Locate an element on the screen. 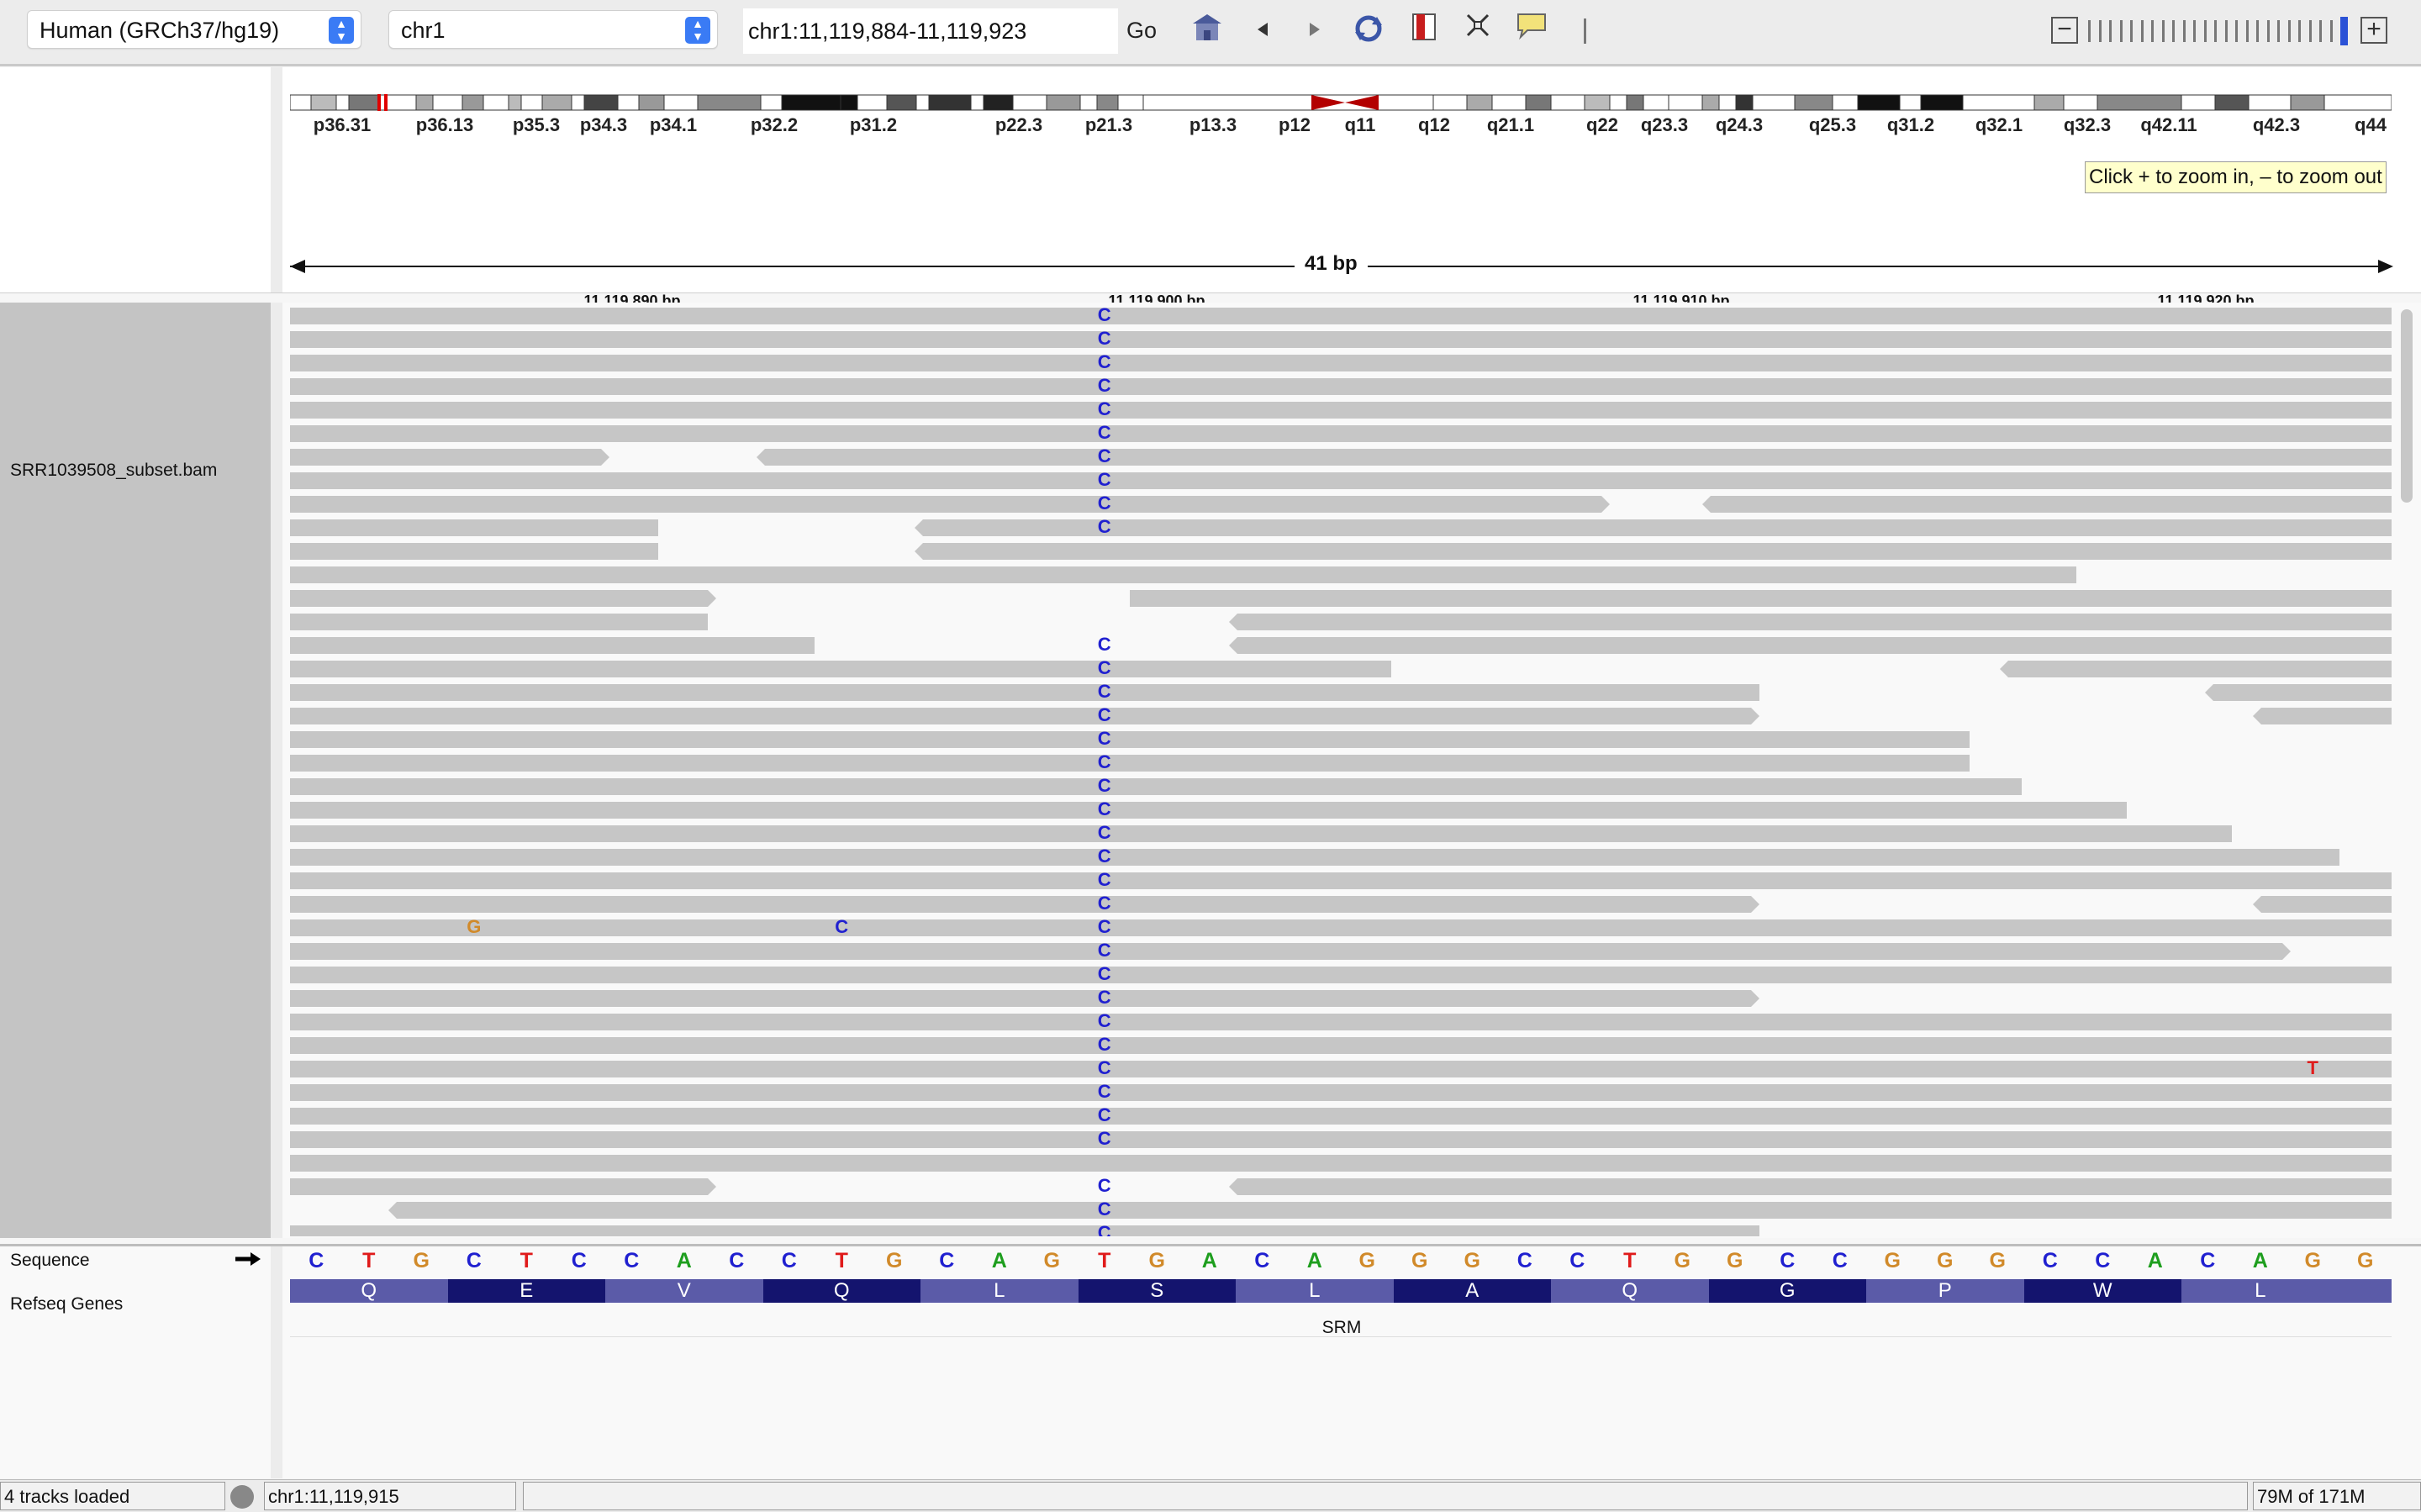 This screenshot has width=2421, height=1512. refresh-icon is located at coordinates (1368, 31).